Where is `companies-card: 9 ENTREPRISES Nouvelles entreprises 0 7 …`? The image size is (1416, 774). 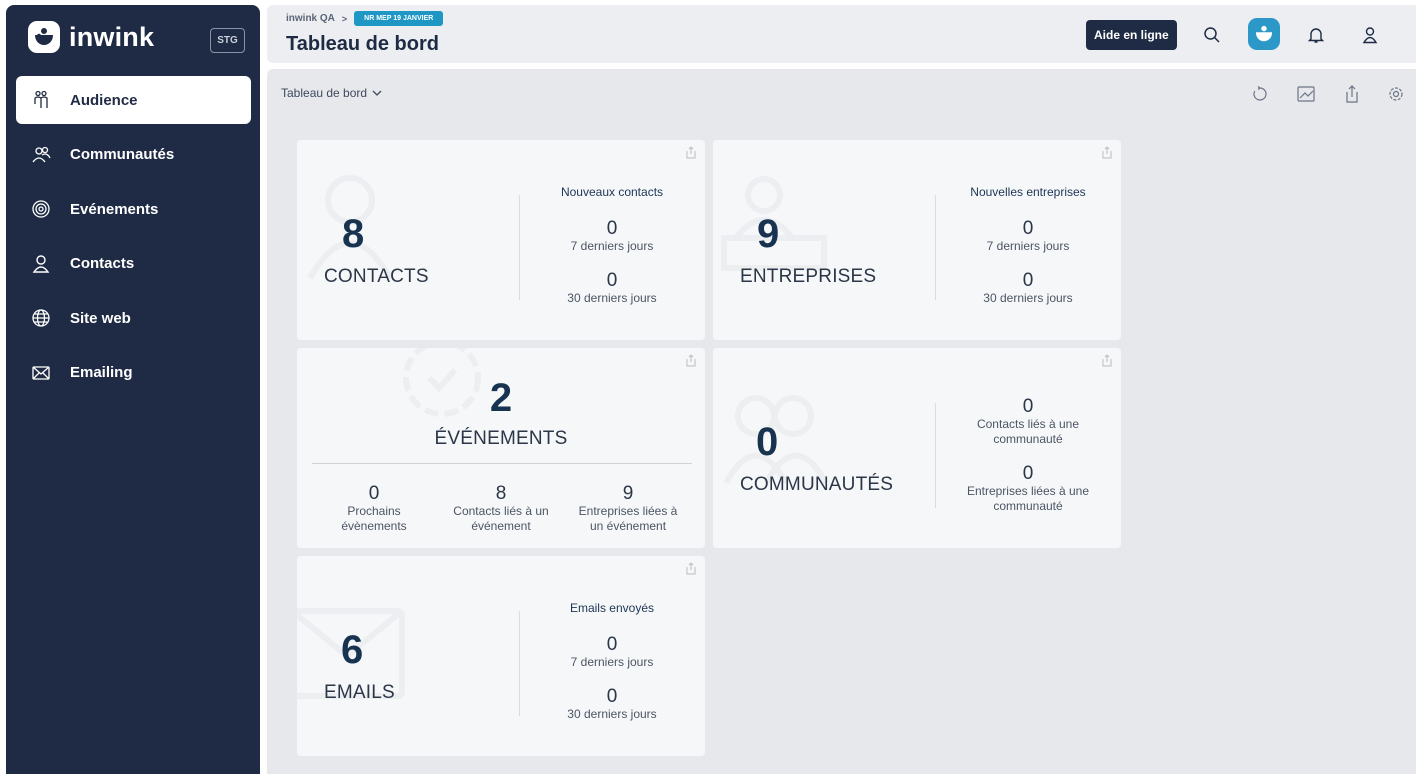 companies-card: 9 ENTREPRISES Nouvelles entreprises 0 7 … is located at coordinates (917, 240).